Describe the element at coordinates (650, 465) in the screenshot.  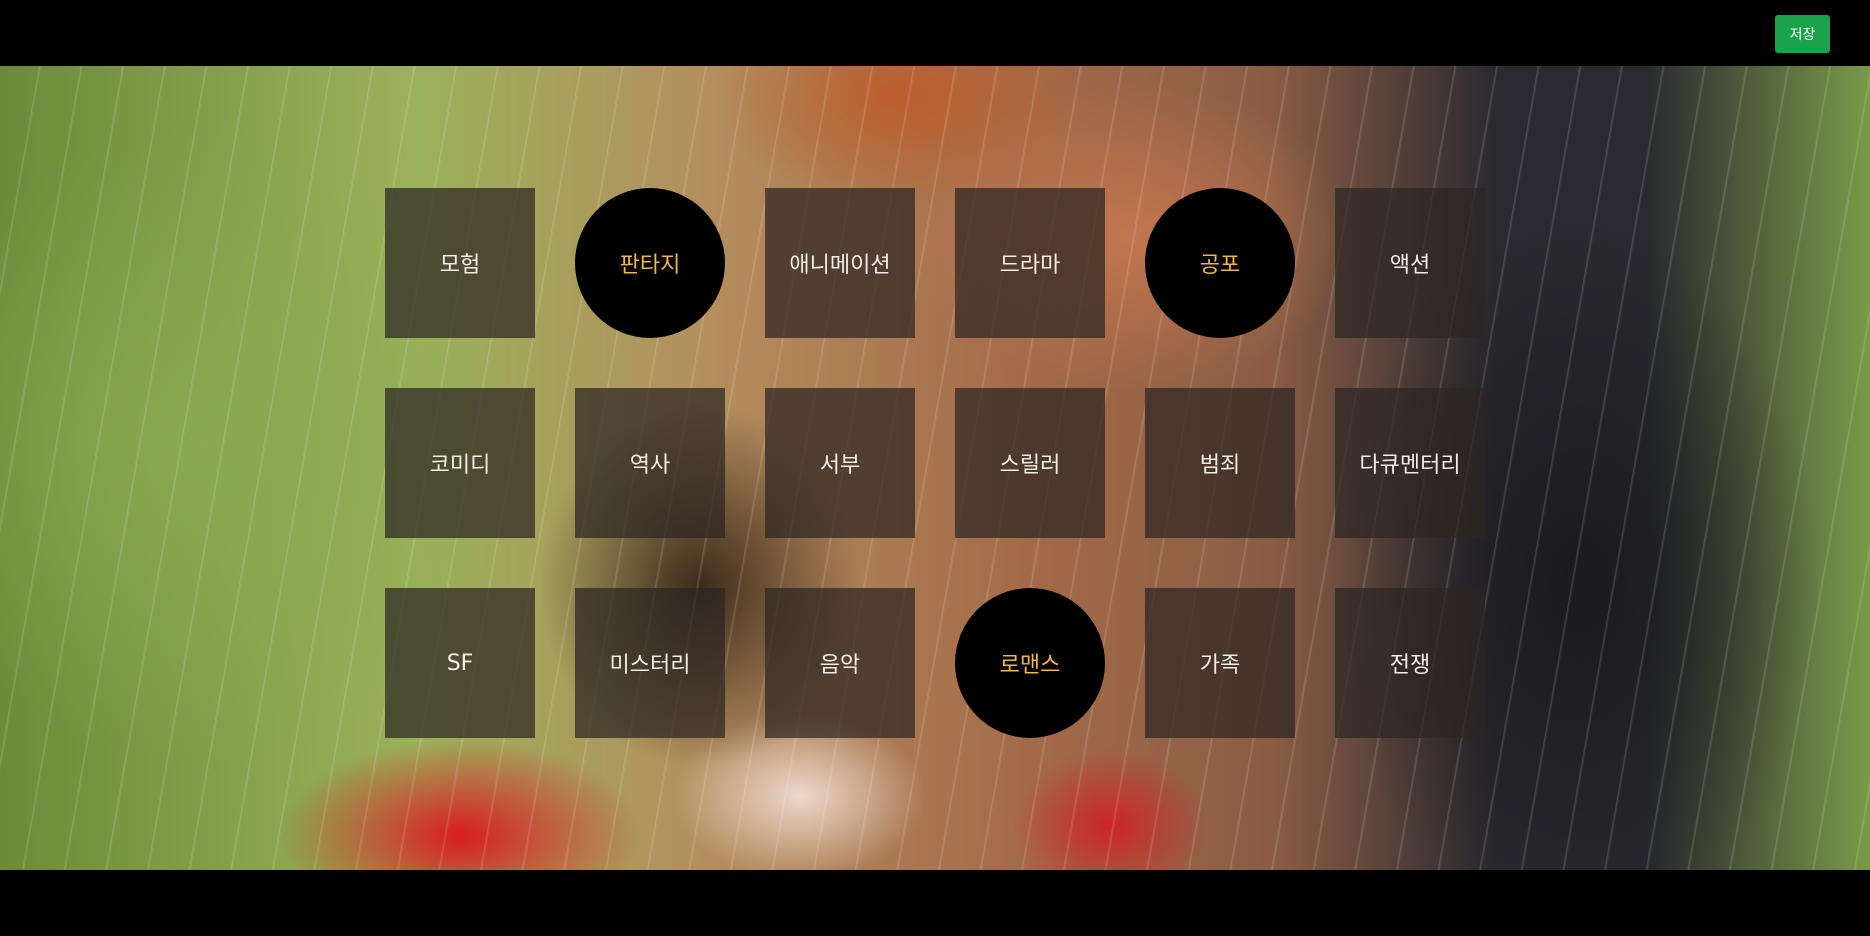
I see `genre-label: 역사` at that location.